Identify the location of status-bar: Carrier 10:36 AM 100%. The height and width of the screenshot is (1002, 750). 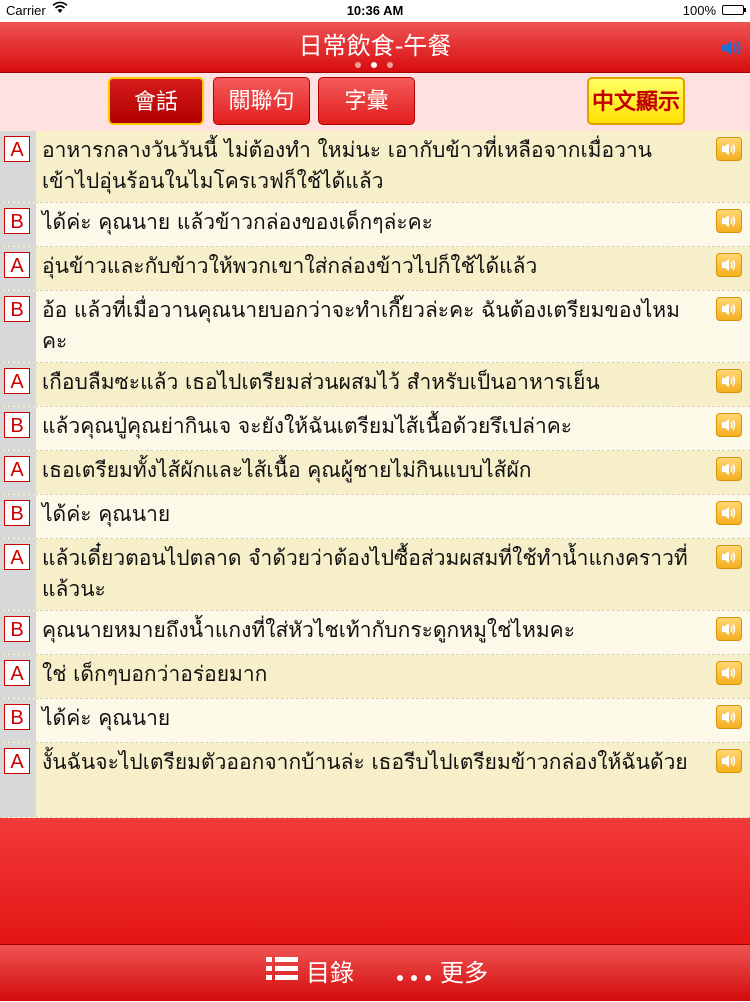
(375, 11).